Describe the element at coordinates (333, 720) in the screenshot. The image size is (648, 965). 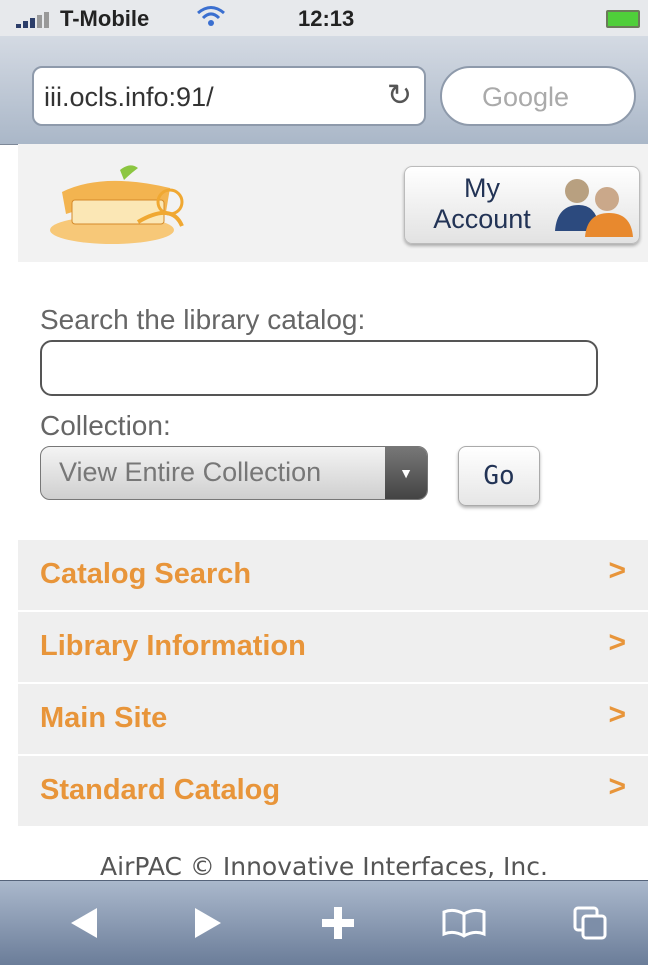
I see `menu-item-main-site: Main Site >` at that location.